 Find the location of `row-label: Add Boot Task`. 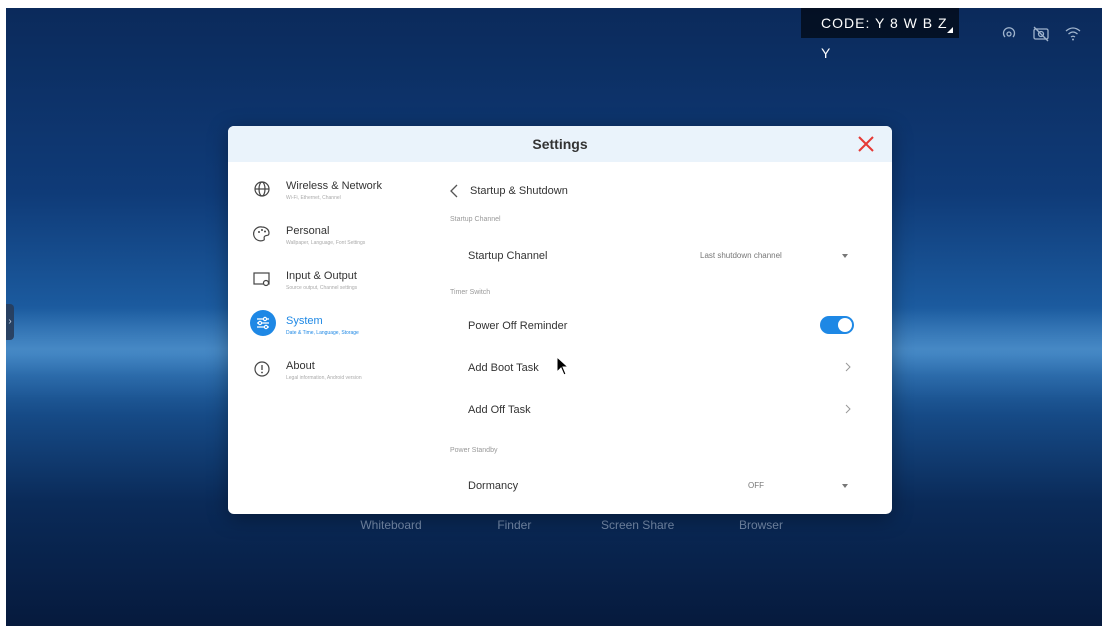

row-label: Add Boot Task is located at coordinates (503, 368).